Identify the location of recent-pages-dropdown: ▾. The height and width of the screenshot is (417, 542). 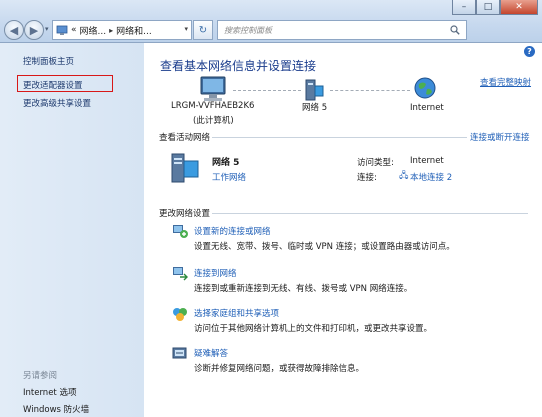
(47, 29).